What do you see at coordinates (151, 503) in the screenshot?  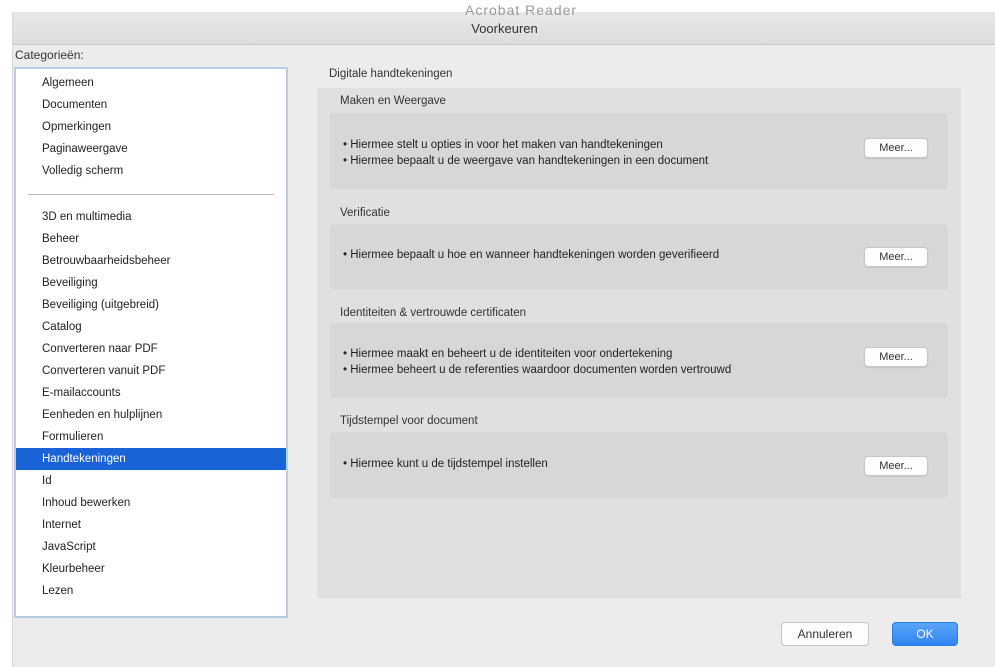 I see `sidebar-item-inhoud-bewerken: Inhoud bewerken` at bounding box center [151, 503].